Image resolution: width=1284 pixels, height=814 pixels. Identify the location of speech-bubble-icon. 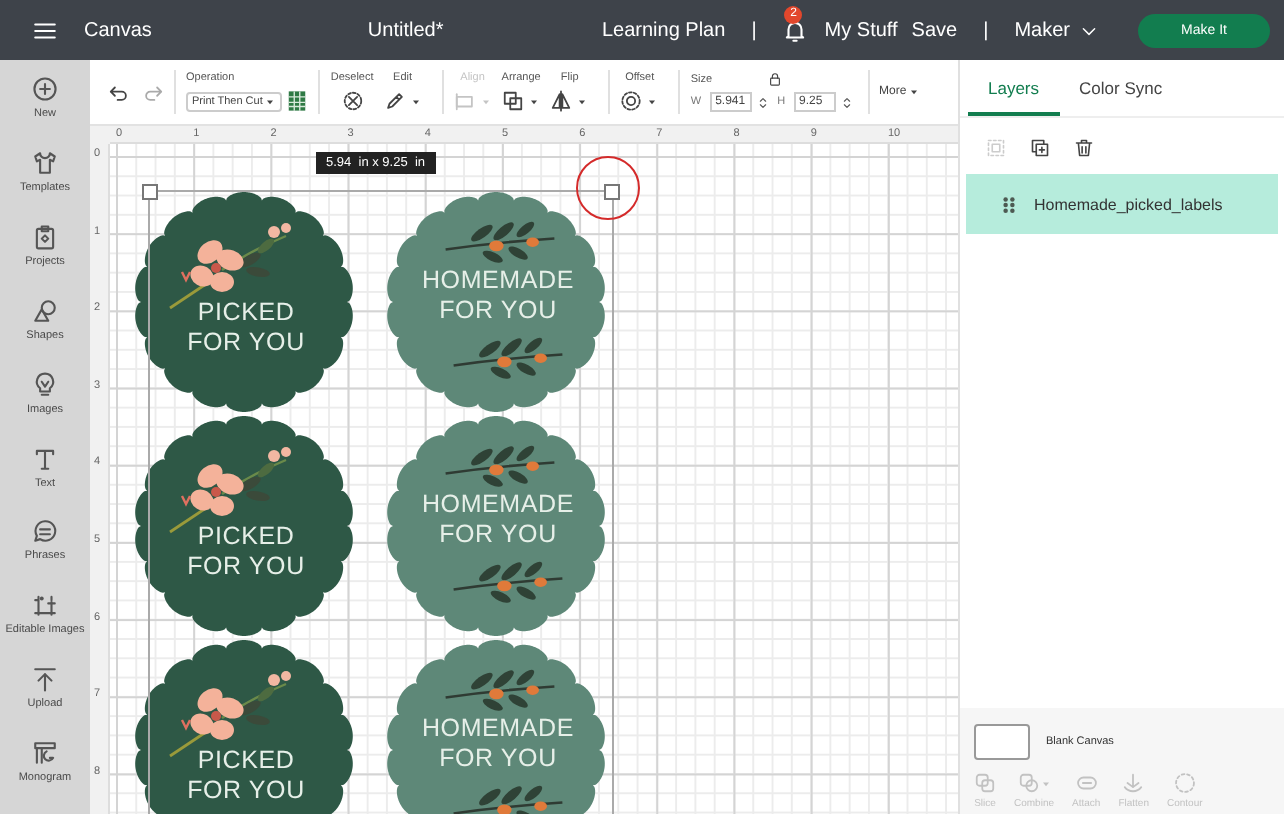
(45, 531).